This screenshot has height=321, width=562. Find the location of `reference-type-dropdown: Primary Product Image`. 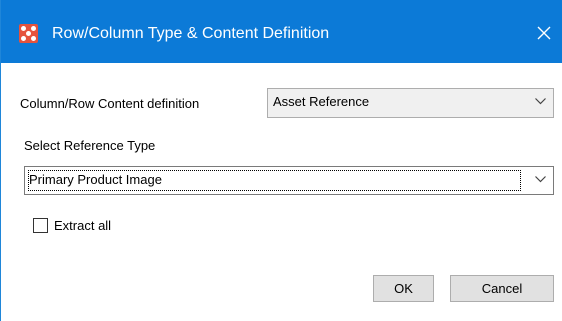

reference-type-dropdown: Primary Product Image is located at coordinates (289, 180).